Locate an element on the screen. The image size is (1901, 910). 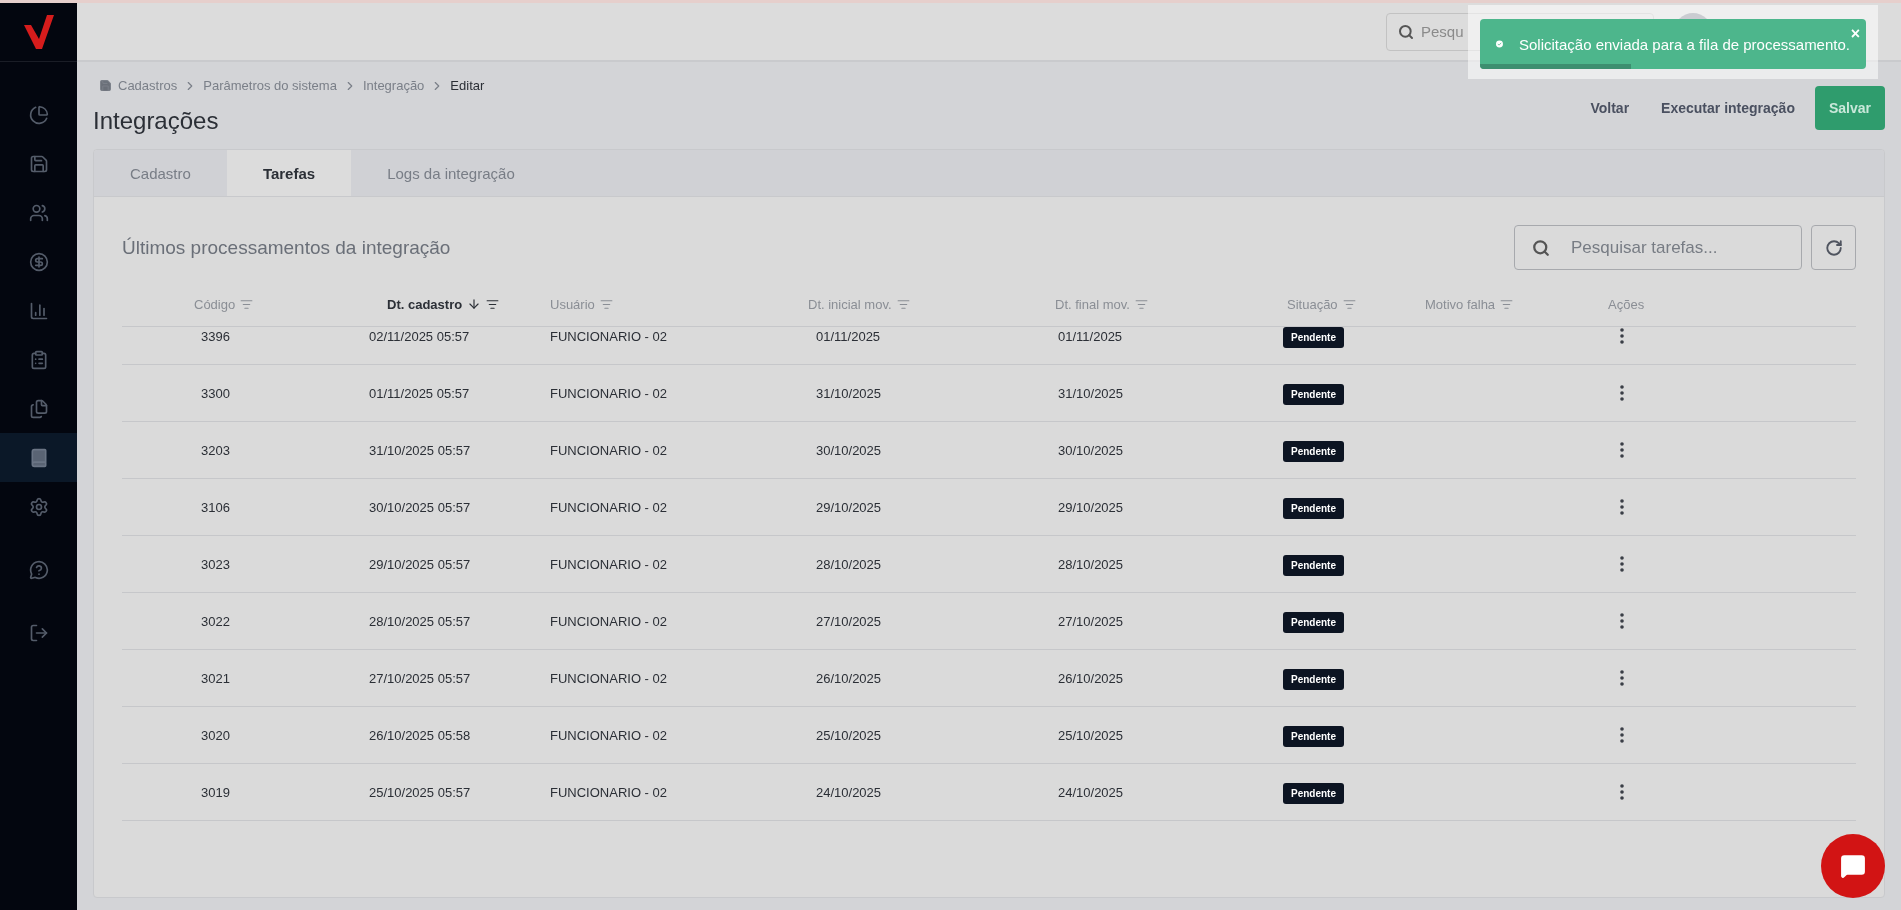
table-cell-text: 3023 is located at coordinates (215, 564).